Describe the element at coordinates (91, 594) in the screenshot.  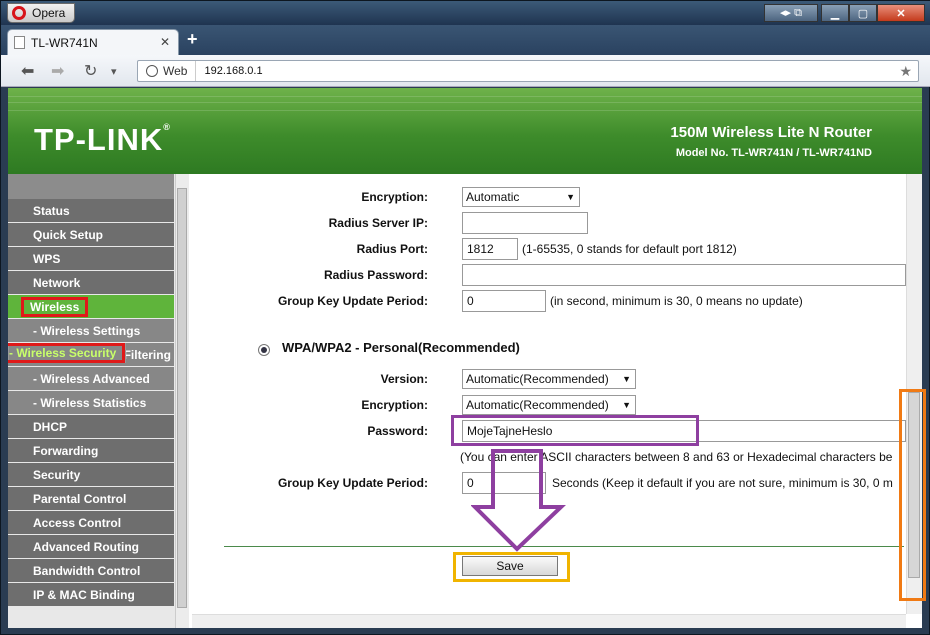
I see `sidebar-item-ip-mac-binding: IP & MAC Binding` at that location.